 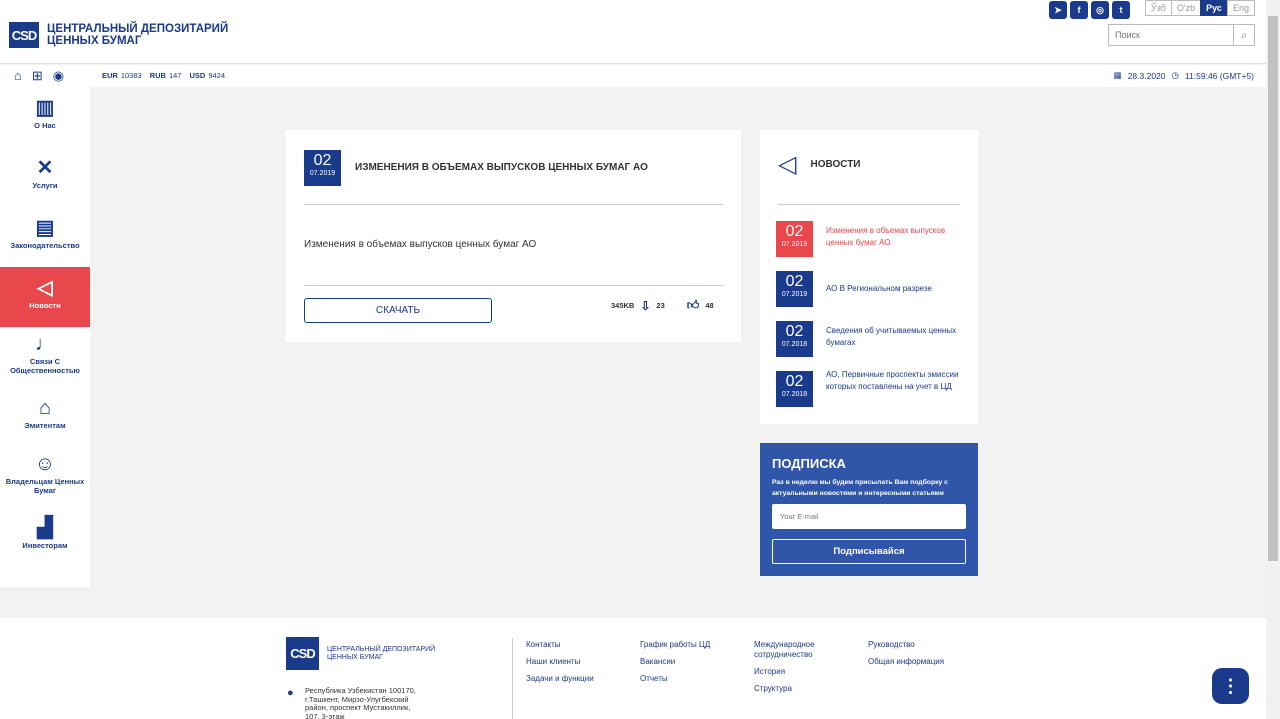 I want to click on article-date-badge: 02 07.2019, so click(x=322, y=168).